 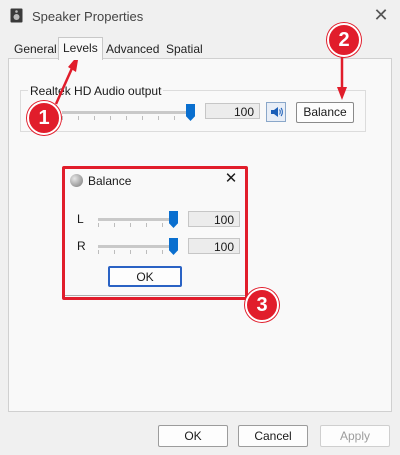 What do you see at coordinates (80, 48) in the screenshot?
I see `tab-levels: Levels` at bounding box center [80, 48].